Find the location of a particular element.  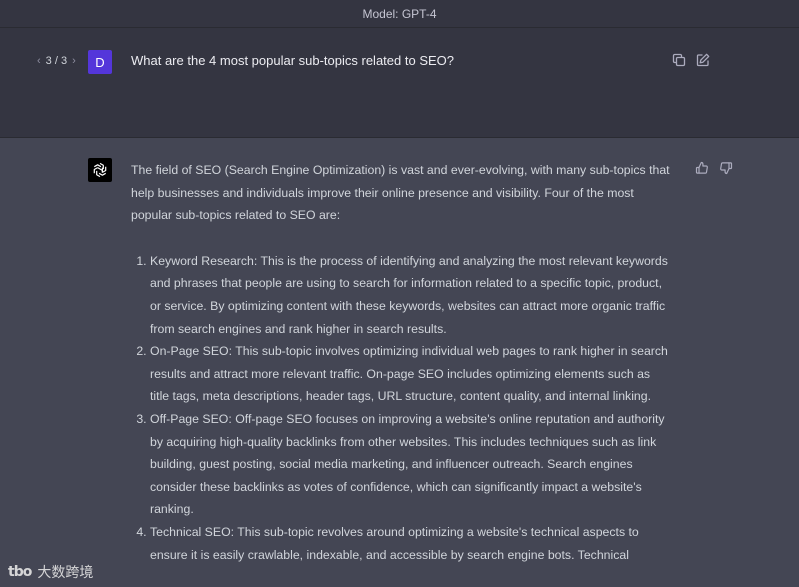

model-header: Model: GPT-4 is located at coordinates (399, 14).